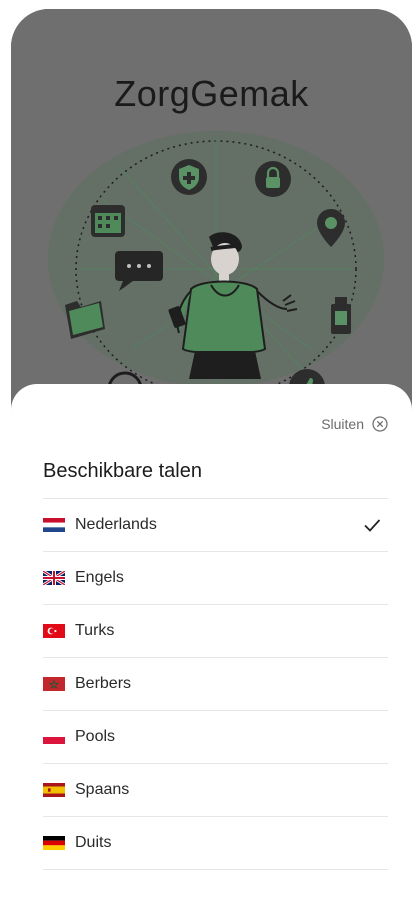 This screenshot has width=412, height=915. I want to click on de-flag-icon, so click(54, 843).